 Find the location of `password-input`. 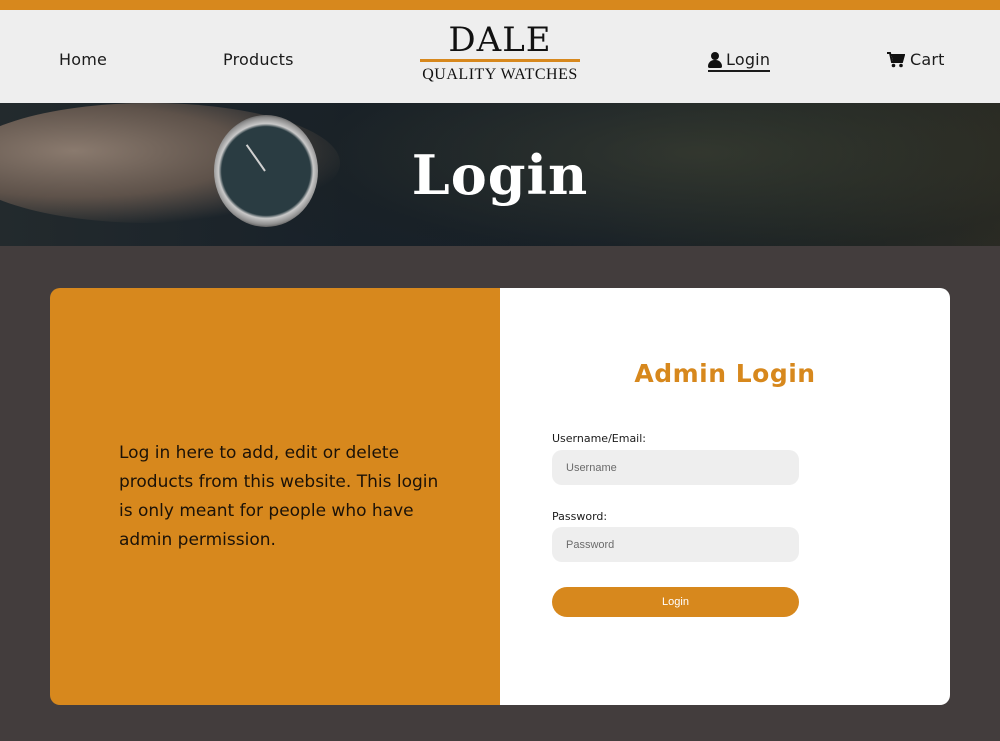

password-input is located at coordinates (675, 544).